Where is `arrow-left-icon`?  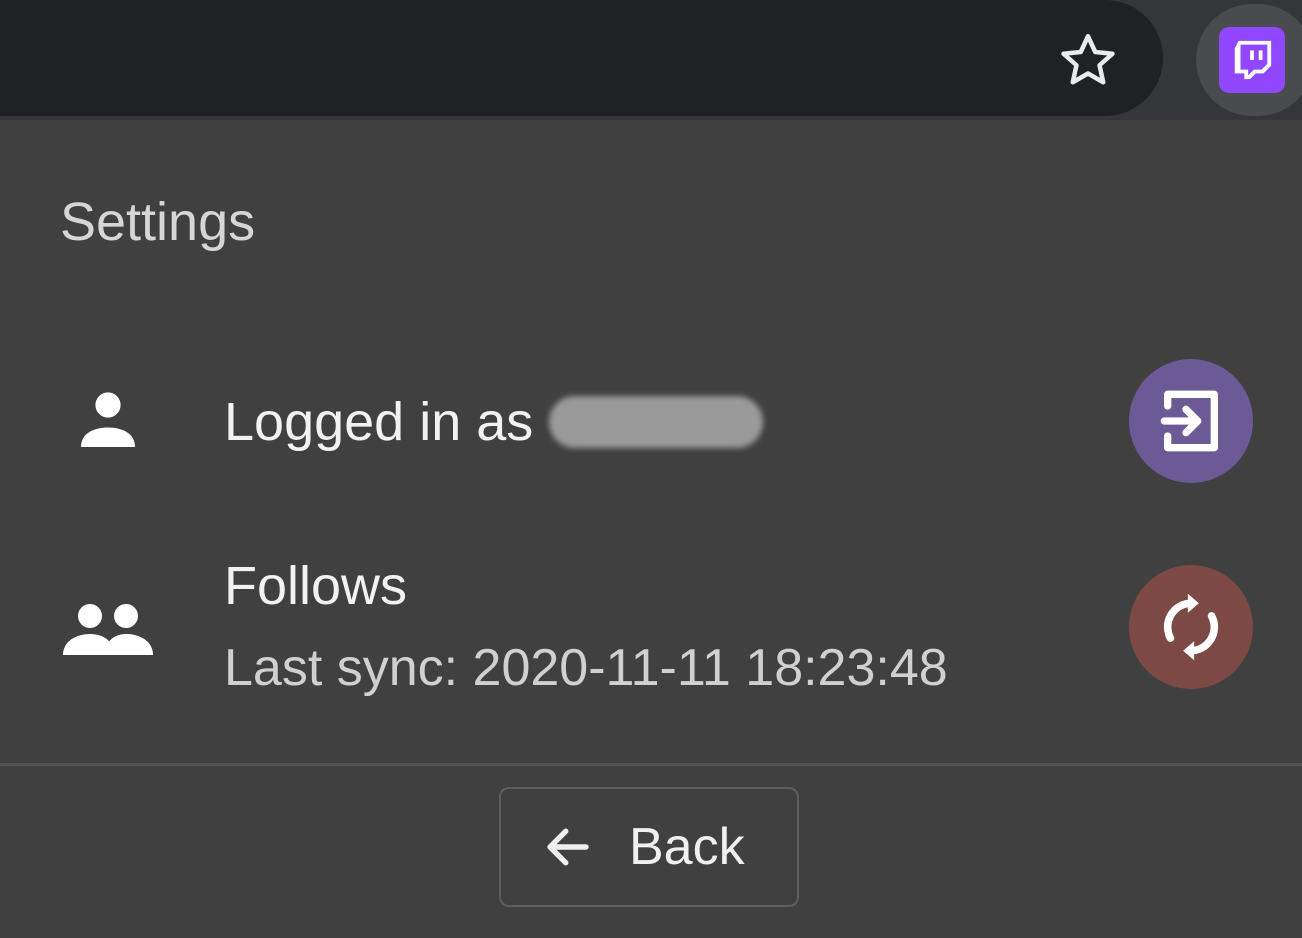 arrow-left-icon is located at coordinates (568, 847).